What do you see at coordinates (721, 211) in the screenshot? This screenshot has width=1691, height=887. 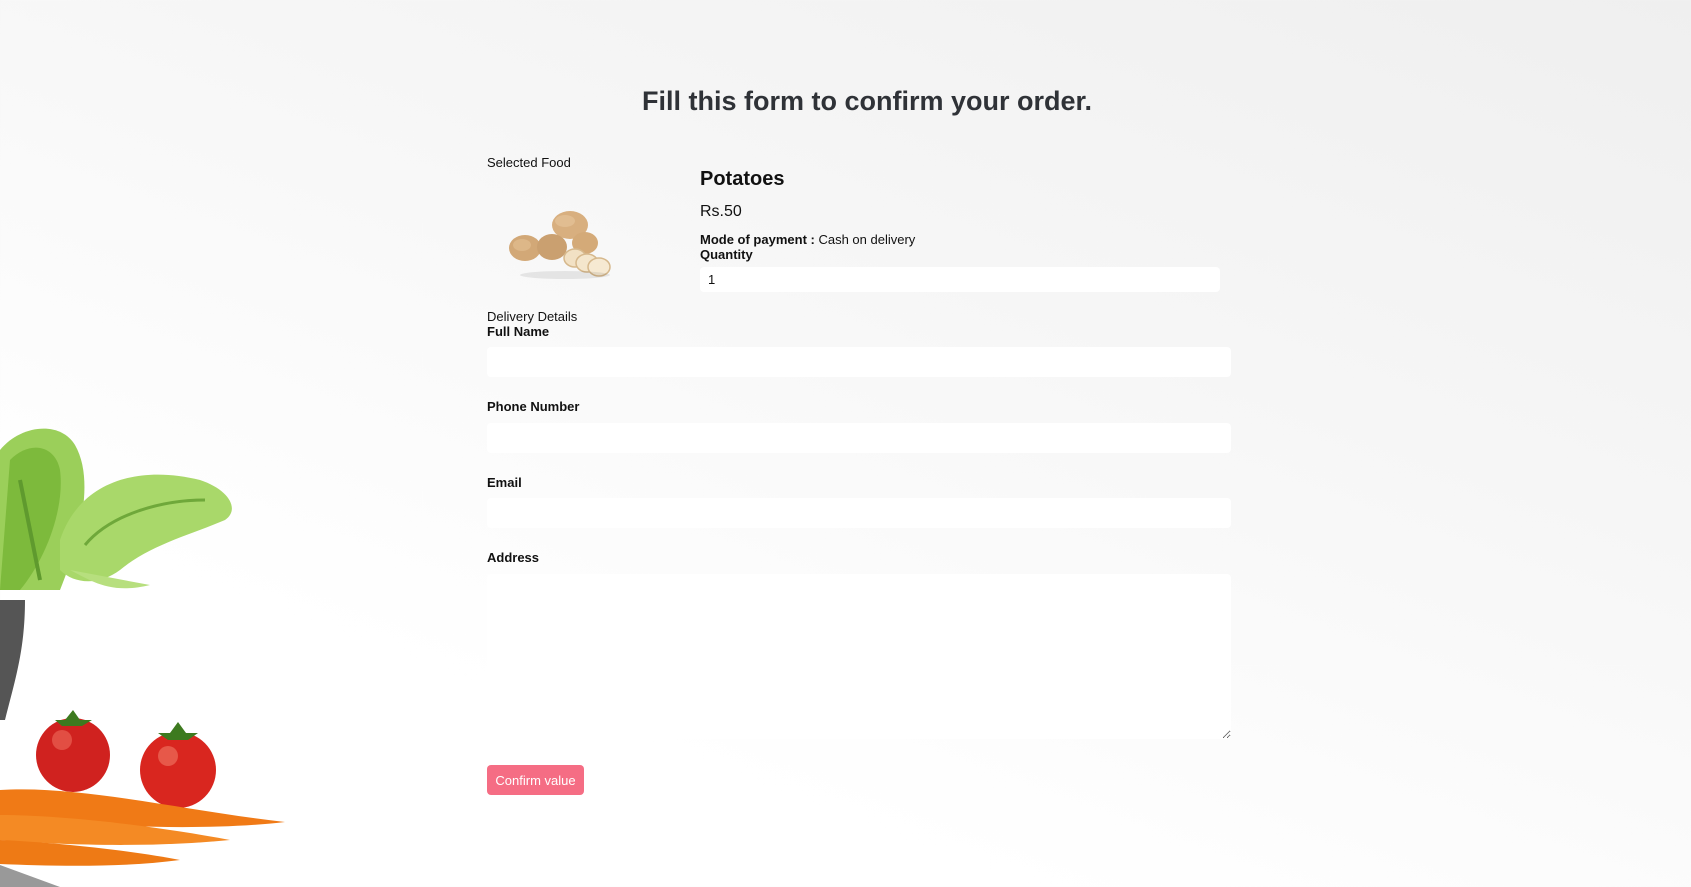 I see `food-price: Rs.50` at bounding box center [721, 211].